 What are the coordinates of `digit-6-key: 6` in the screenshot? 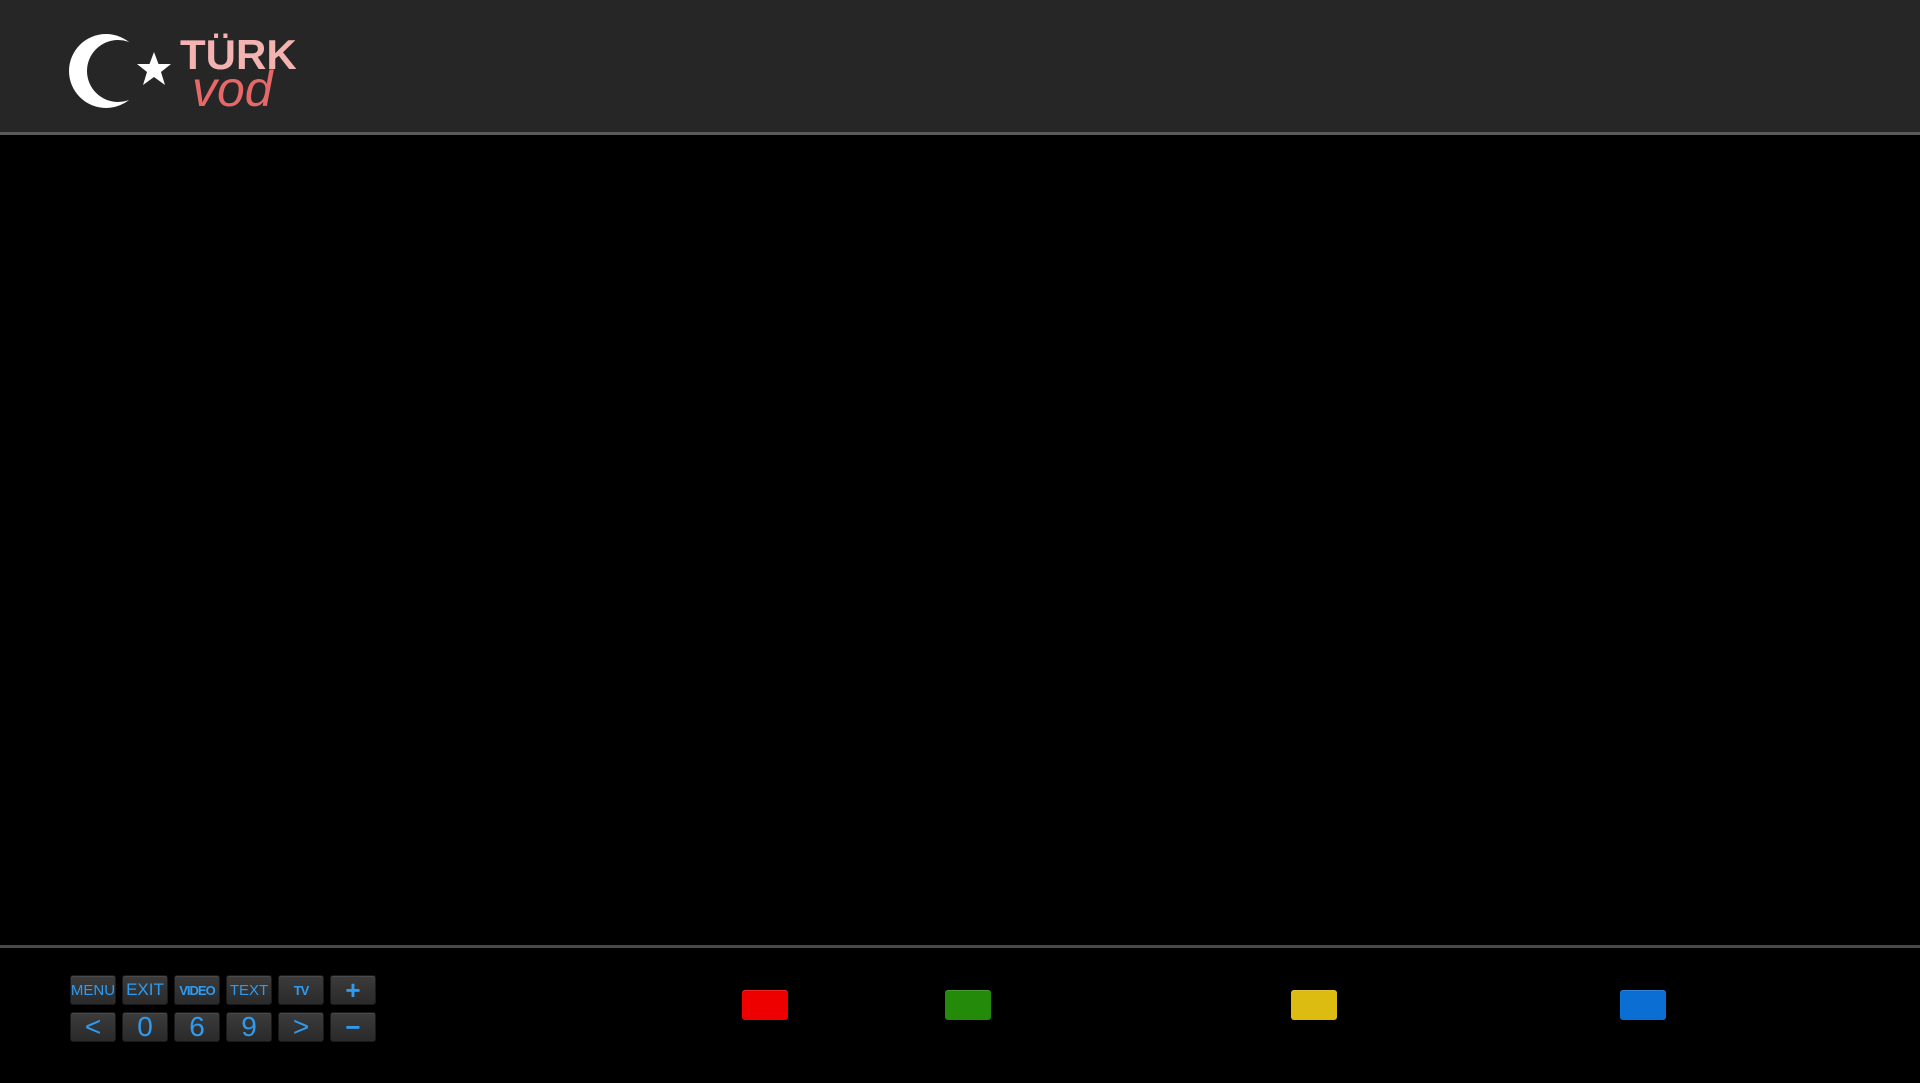 It's located at (197, 1027).